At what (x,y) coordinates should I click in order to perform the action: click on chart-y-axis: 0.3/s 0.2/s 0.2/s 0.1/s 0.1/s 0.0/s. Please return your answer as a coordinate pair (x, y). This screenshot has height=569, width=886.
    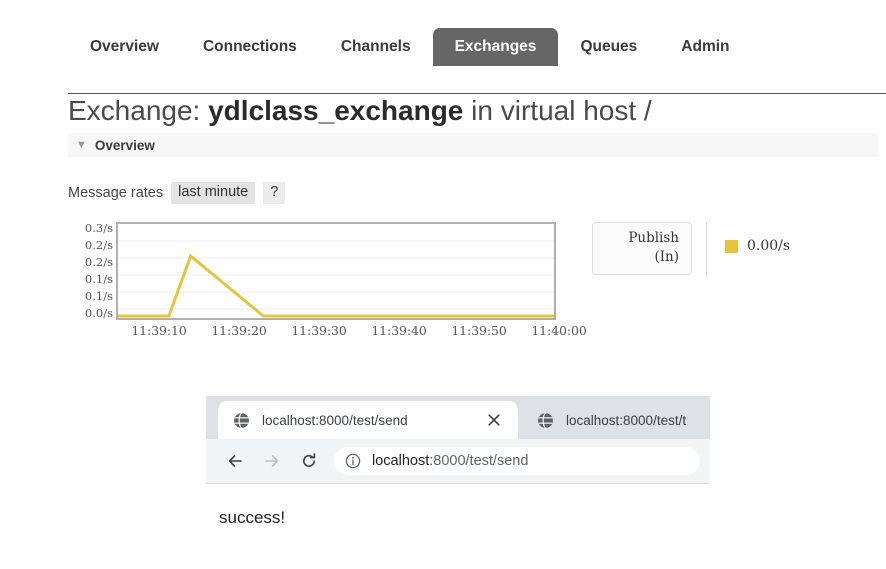
    Looking at the image, I should click on (90, 273).